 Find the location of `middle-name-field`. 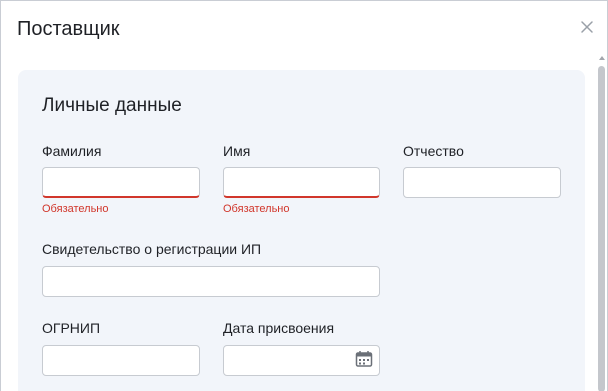

middle-name-field is located at coordinates (482, 182).